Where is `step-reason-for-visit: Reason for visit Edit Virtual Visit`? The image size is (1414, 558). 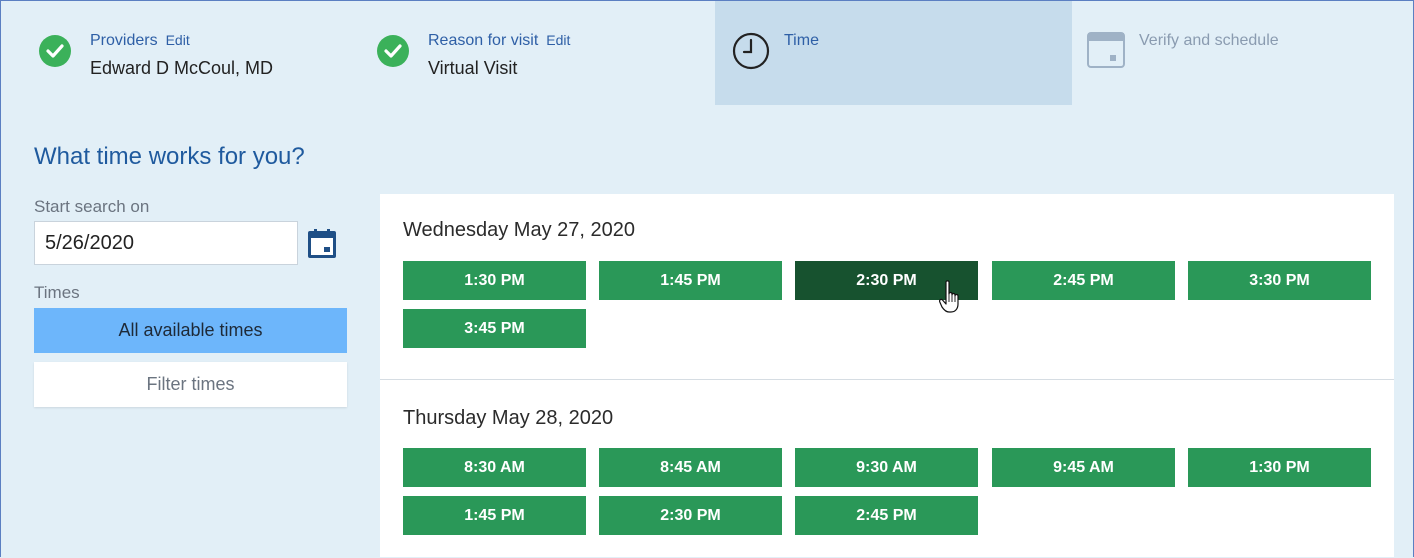 step-reason-for-visit: Reason for visit Edit Virtual Visit is located at coordinates (536, 53).